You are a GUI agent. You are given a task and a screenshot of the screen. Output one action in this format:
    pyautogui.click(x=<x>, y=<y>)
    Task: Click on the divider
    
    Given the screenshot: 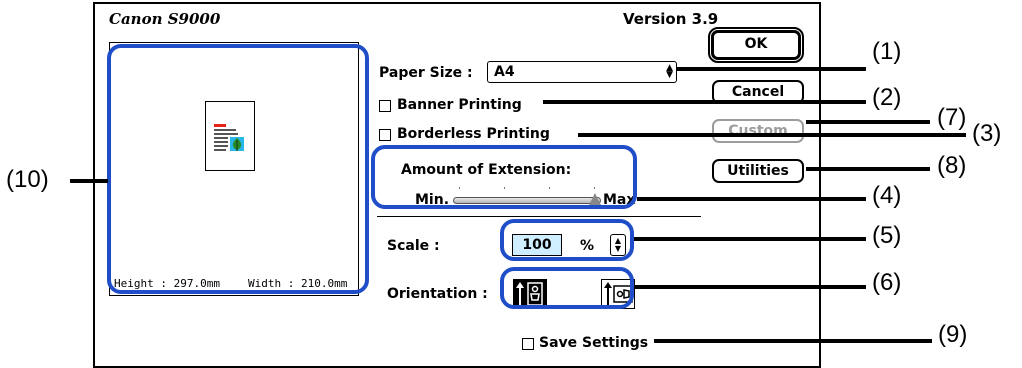 What is the action you would take?
    pyautogui.click(x=539, y=216)
    